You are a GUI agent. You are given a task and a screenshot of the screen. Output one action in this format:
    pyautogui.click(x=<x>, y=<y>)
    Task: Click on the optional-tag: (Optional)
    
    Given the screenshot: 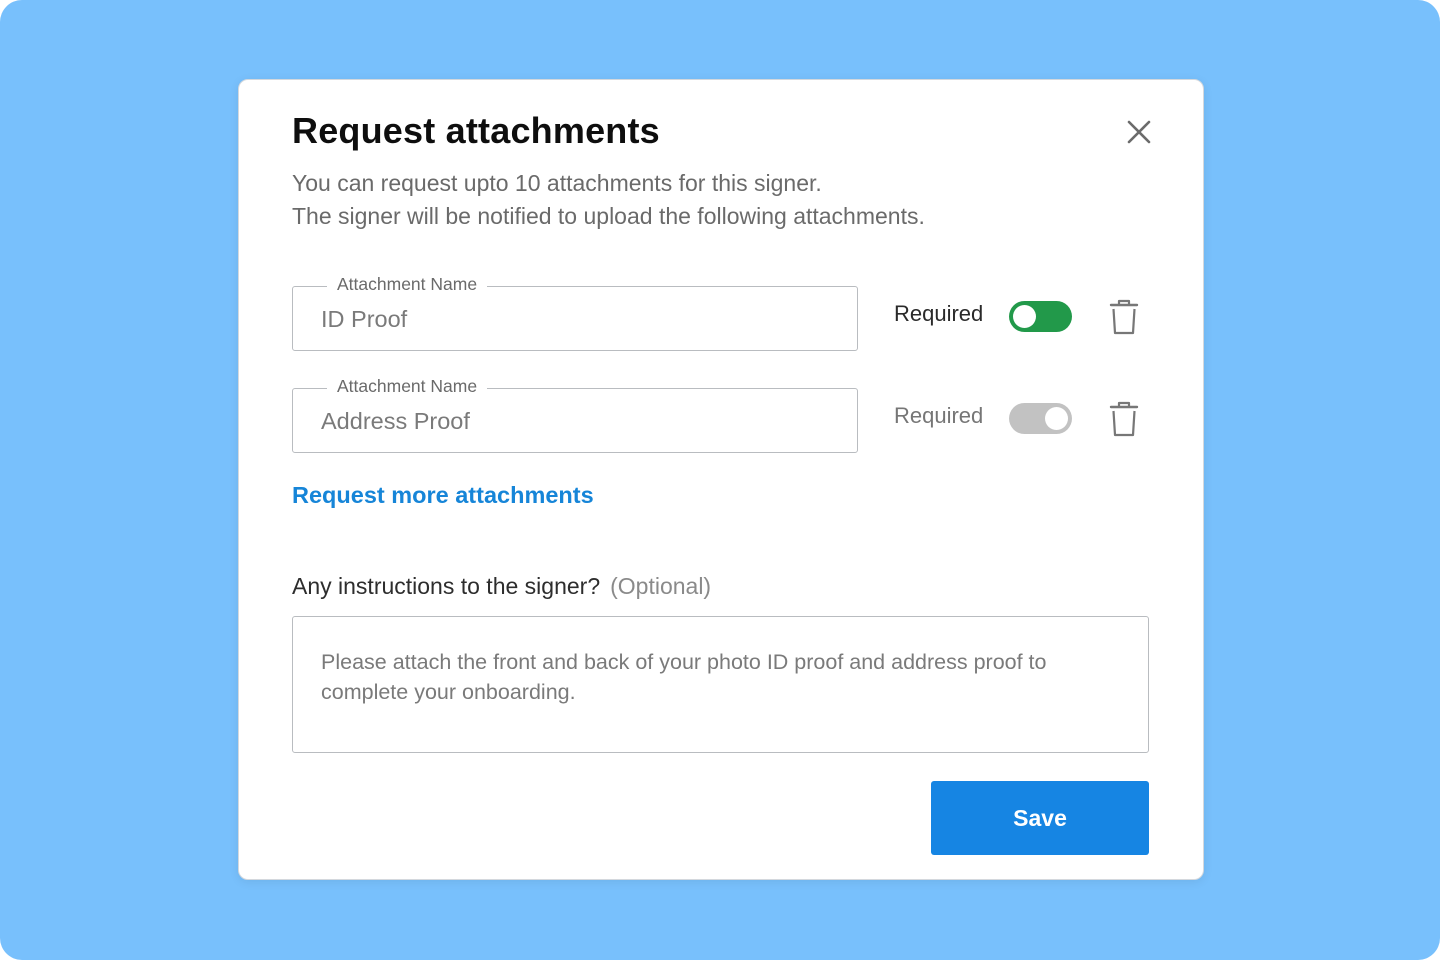 What is the action you would take?
    pyautogui.click(x=661, y=586)
    